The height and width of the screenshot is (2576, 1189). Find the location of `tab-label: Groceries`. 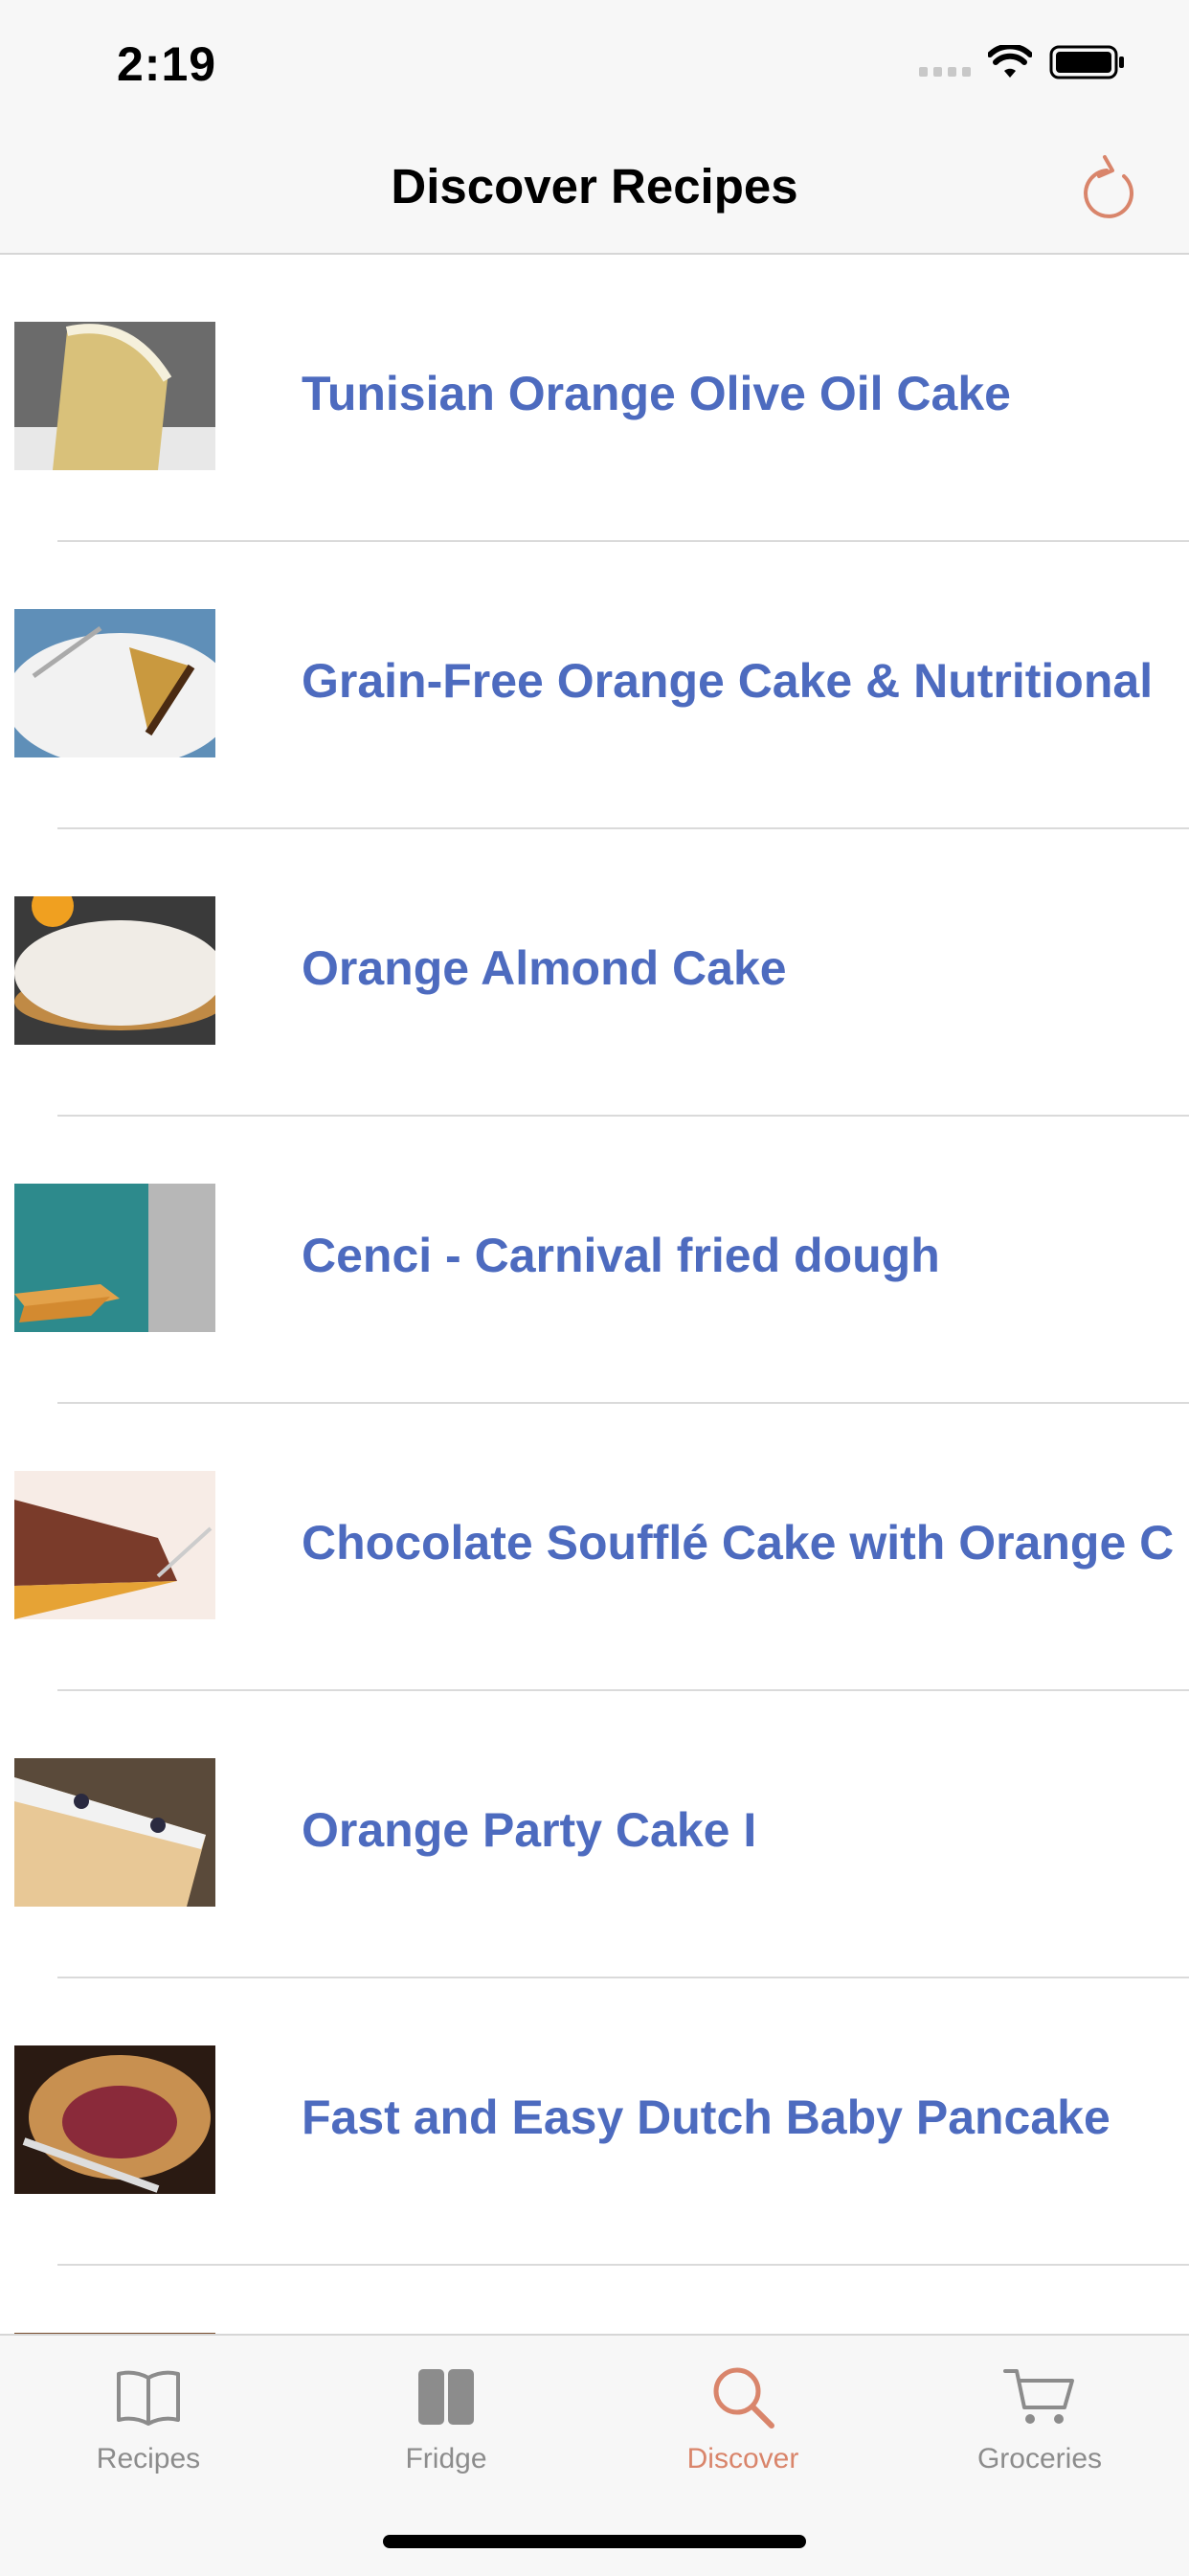

tab-label: Groceries is located at coordinates (1039, 2458).